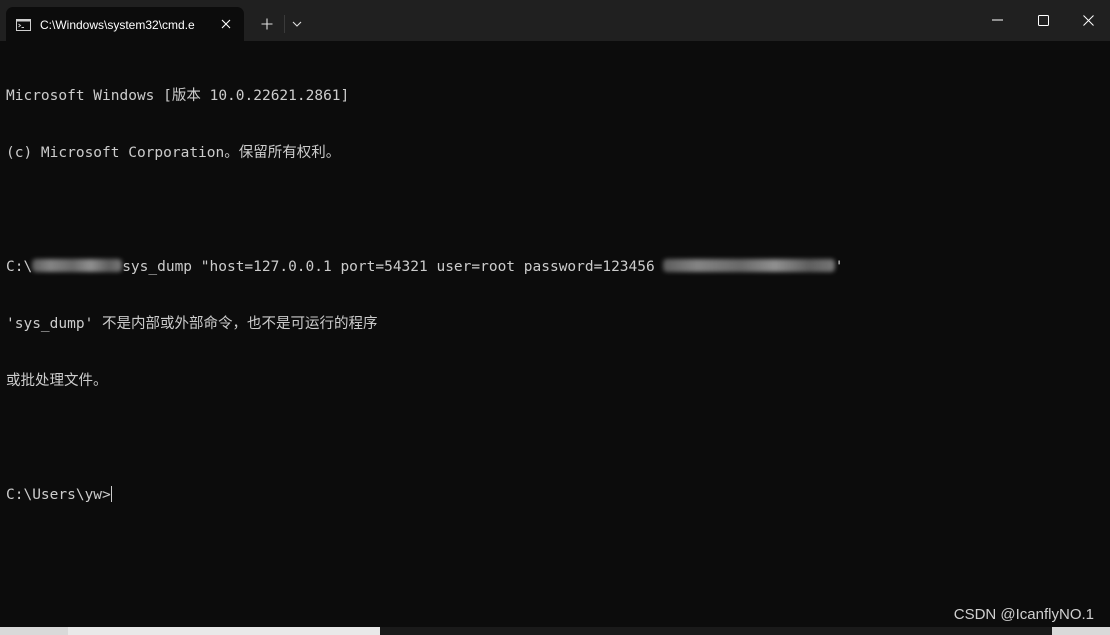 The image size is (1110, 635). Describe the element at coordinates (1043, 20) in the screenshot. I see `maximize-icon` at that location.